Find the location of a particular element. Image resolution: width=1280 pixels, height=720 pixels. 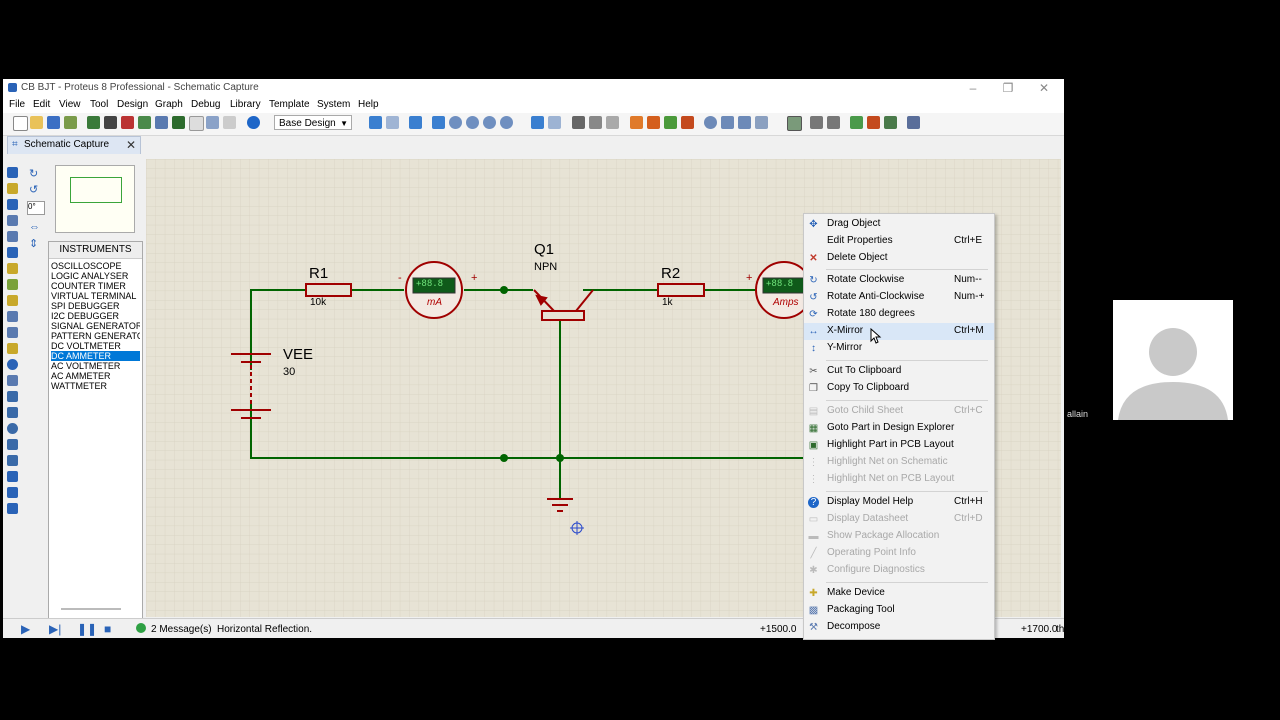

line-icon is located at coordinates (12, 396).